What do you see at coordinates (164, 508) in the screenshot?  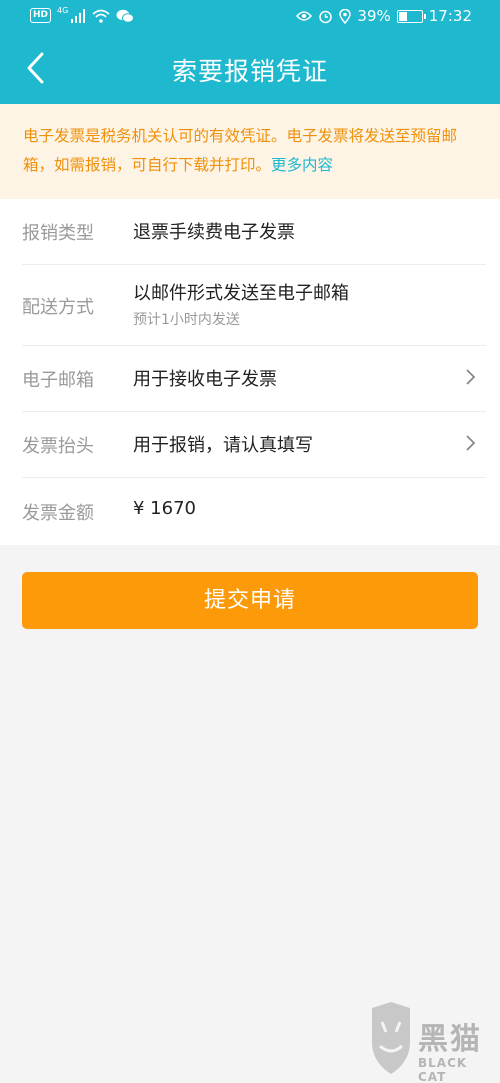 I see `invoice-amount-value: ¥ 1670` at bounding box center [164, 508].